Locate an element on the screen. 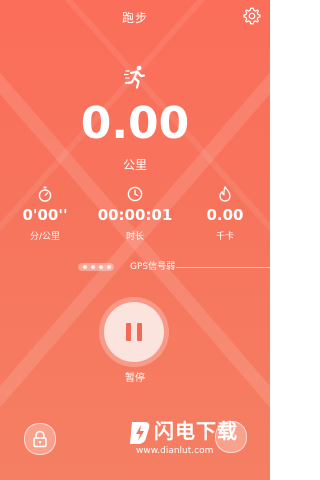  pace-value: 0'00'' is located at coordinates (45, 215).